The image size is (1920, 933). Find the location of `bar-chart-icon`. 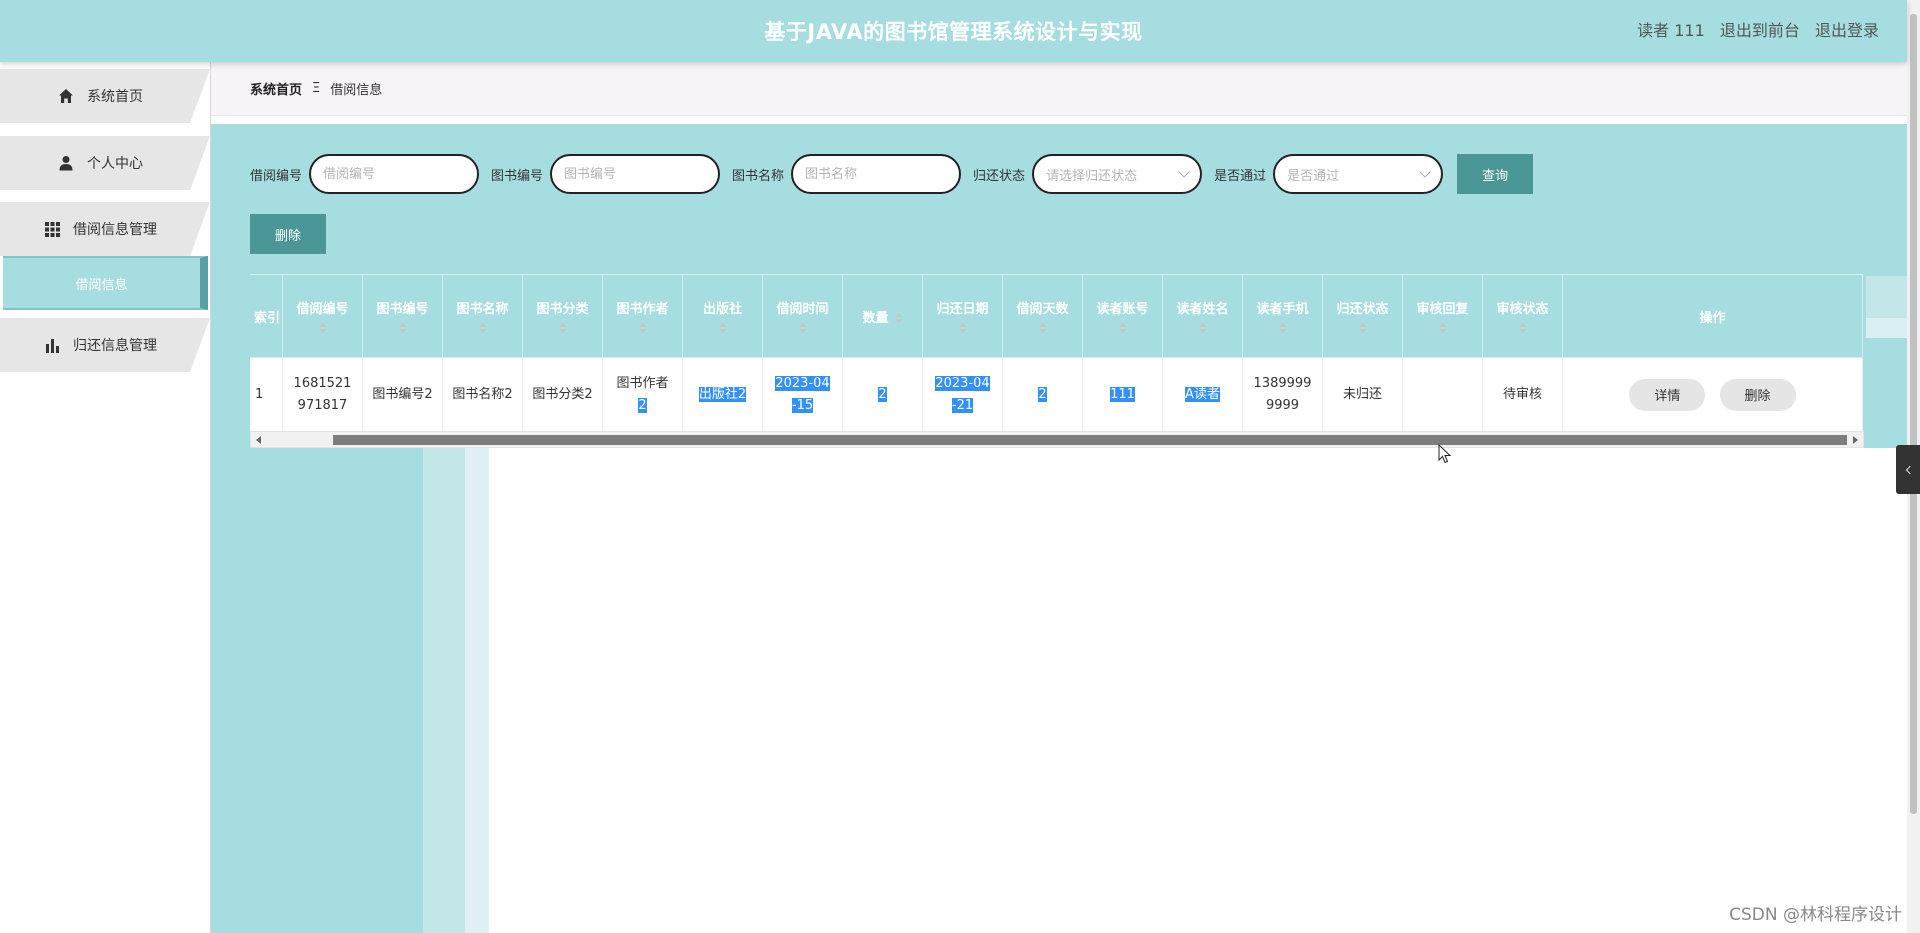

bar-chart-icon is located at coordinates (52, 345).